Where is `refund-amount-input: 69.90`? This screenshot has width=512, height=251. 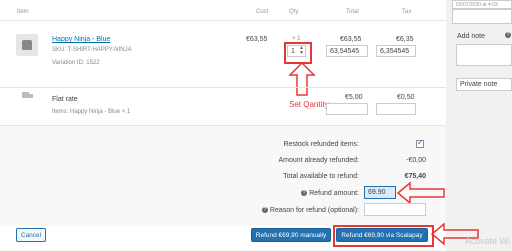 refund-amount-input: 69.90 is located at coordinates (380, 192).